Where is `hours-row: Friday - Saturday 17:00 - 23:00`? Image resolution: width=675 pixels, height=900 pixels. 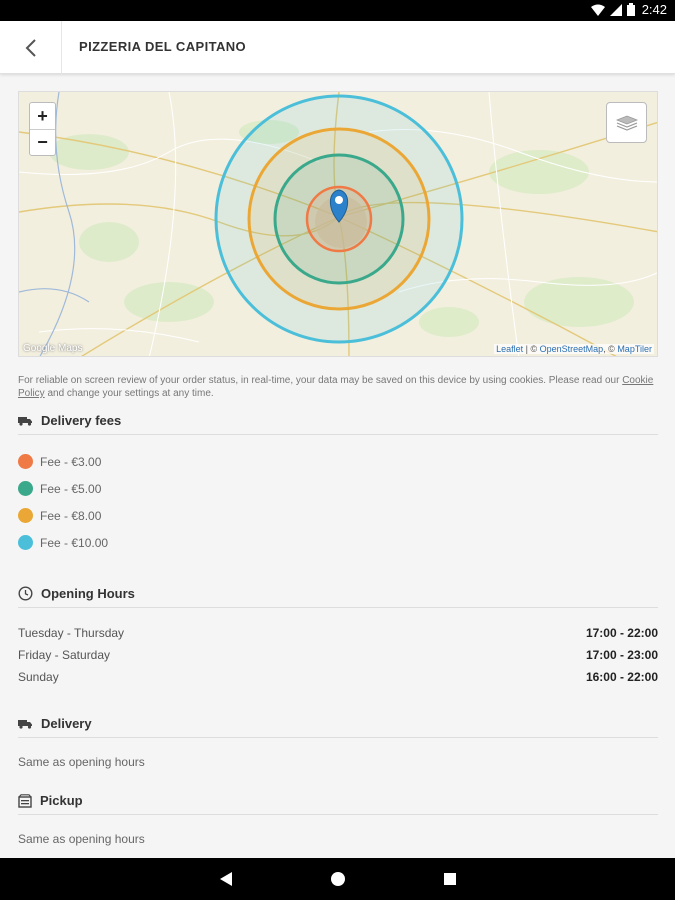 hours-row: Friday - Saturday 17:00 - 23:00 is located at coordinates (338, 655).